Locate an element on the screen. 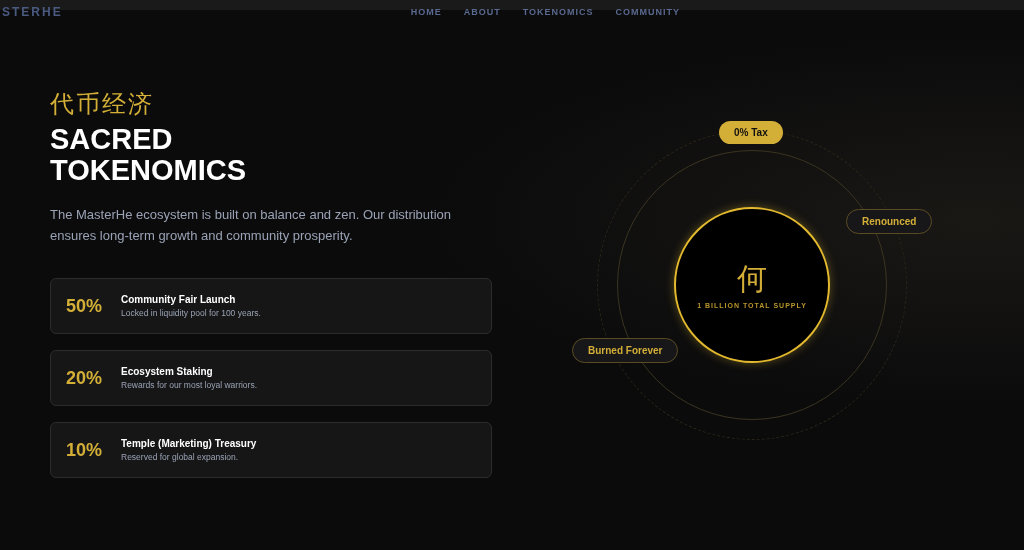  feature-badge: Renounced is located at coordinates (889, 221).